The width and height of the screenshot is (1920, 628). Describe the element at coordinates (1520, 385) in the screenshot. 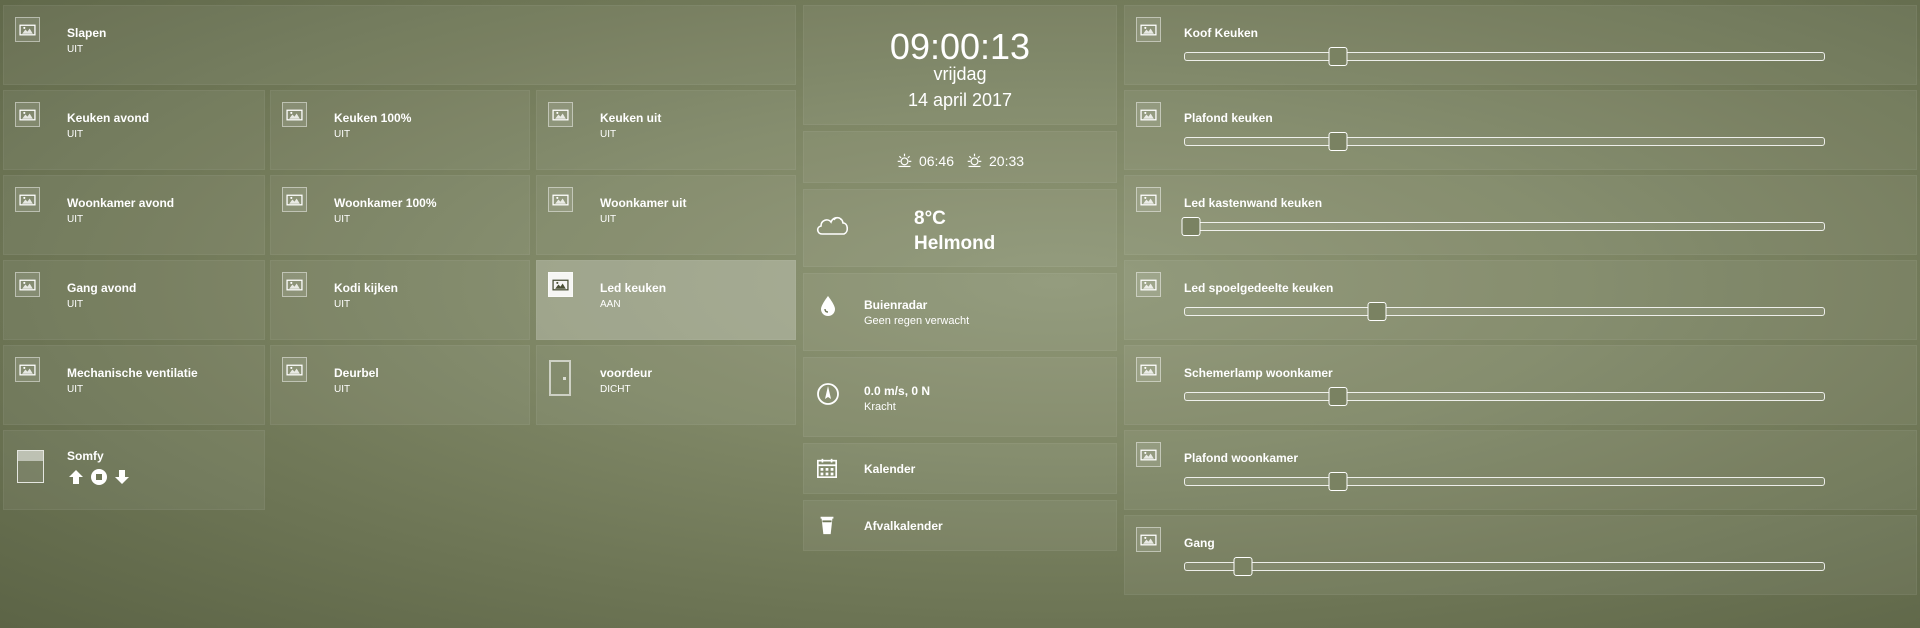

I see `dimmer-tile: Schemerlamp woonkamer` at that location.